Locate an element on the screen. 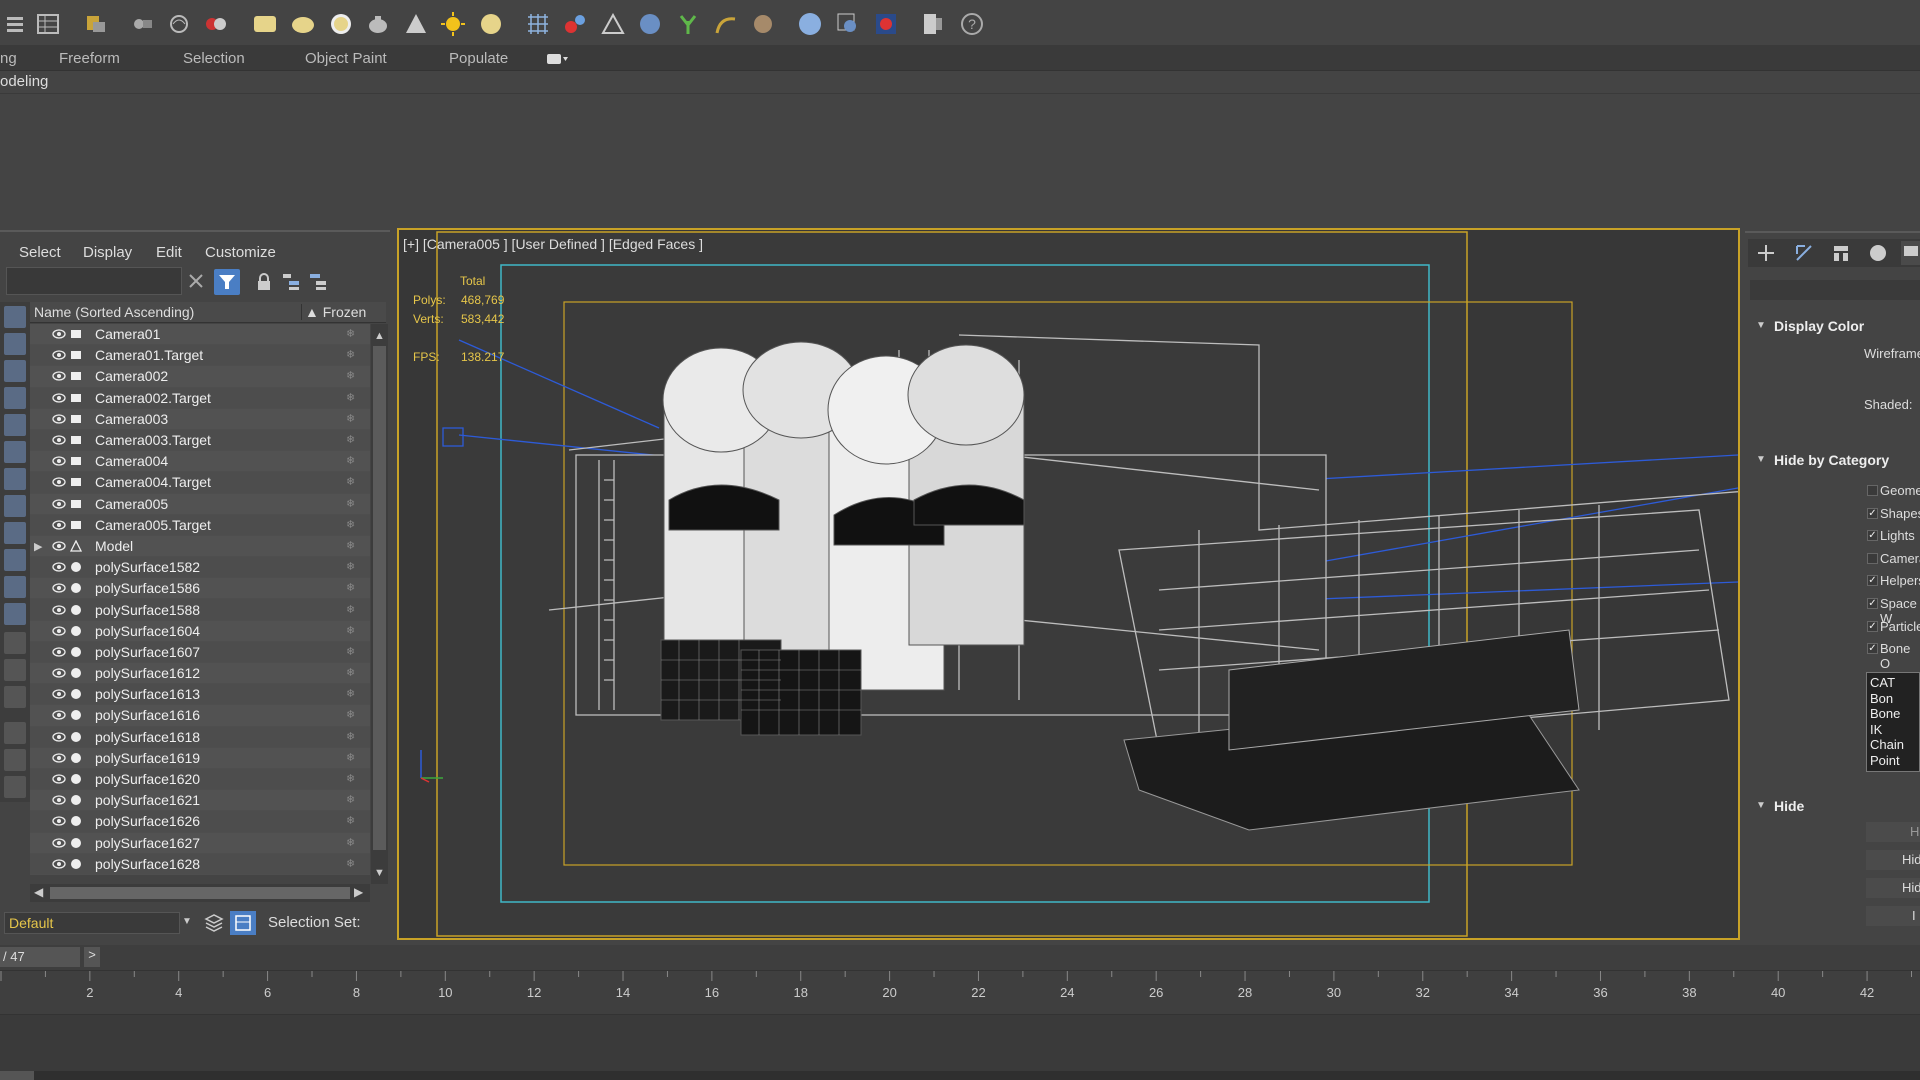  curve-editor-icon is located at coordinates (179, 24).